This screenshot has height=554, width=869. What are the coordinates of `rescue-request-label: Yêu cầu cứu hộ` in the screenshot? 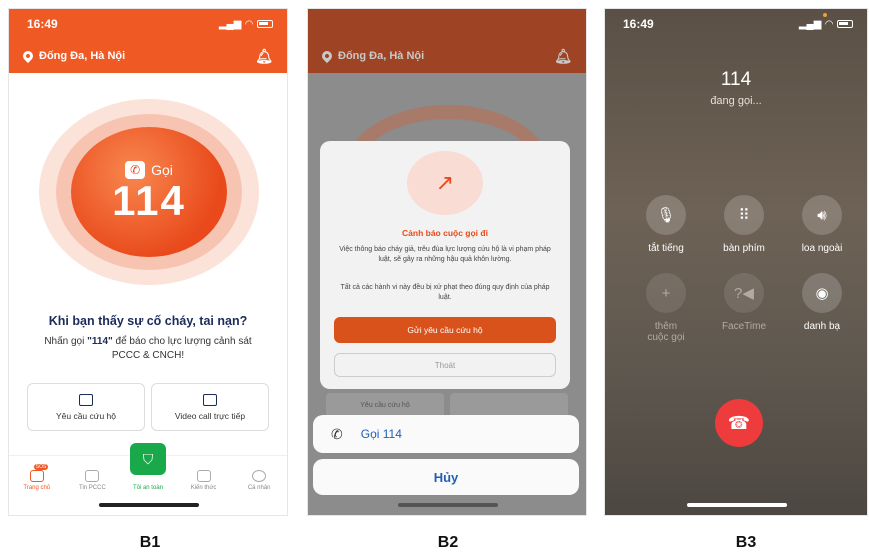 It's located at (86, 415).